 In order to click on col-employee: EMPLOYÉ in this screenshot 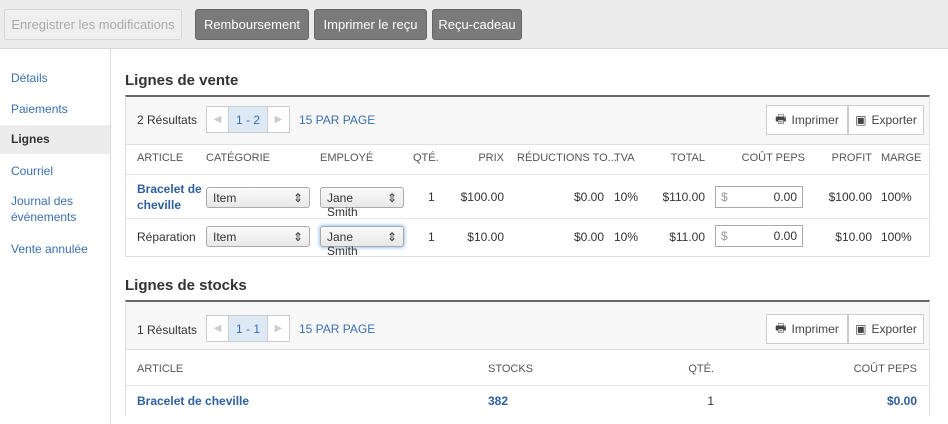, I will do `click(346, 158)`.